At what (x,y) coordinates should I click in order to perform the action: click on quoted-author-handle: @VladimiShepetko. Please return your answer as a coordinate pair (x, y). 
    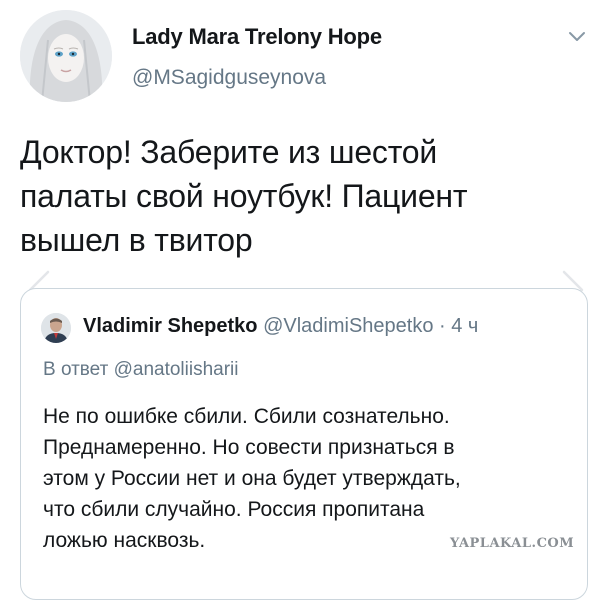
    Looking at the image, I should click on (348, 326).